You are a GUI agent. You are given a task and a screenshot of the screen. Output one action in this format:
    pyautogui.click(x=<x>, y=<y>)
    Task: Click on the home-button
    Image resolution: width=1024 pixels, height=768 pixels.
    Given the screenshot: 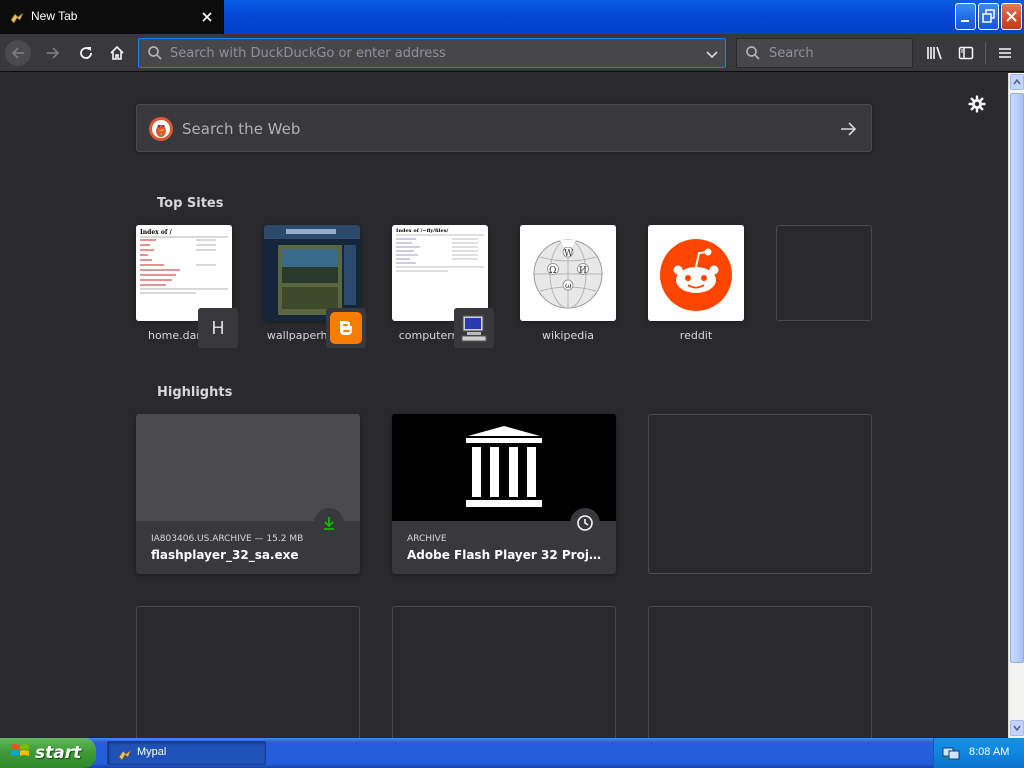 What is the action you would take?
    pyautogui.click(x=117, y=53)
    